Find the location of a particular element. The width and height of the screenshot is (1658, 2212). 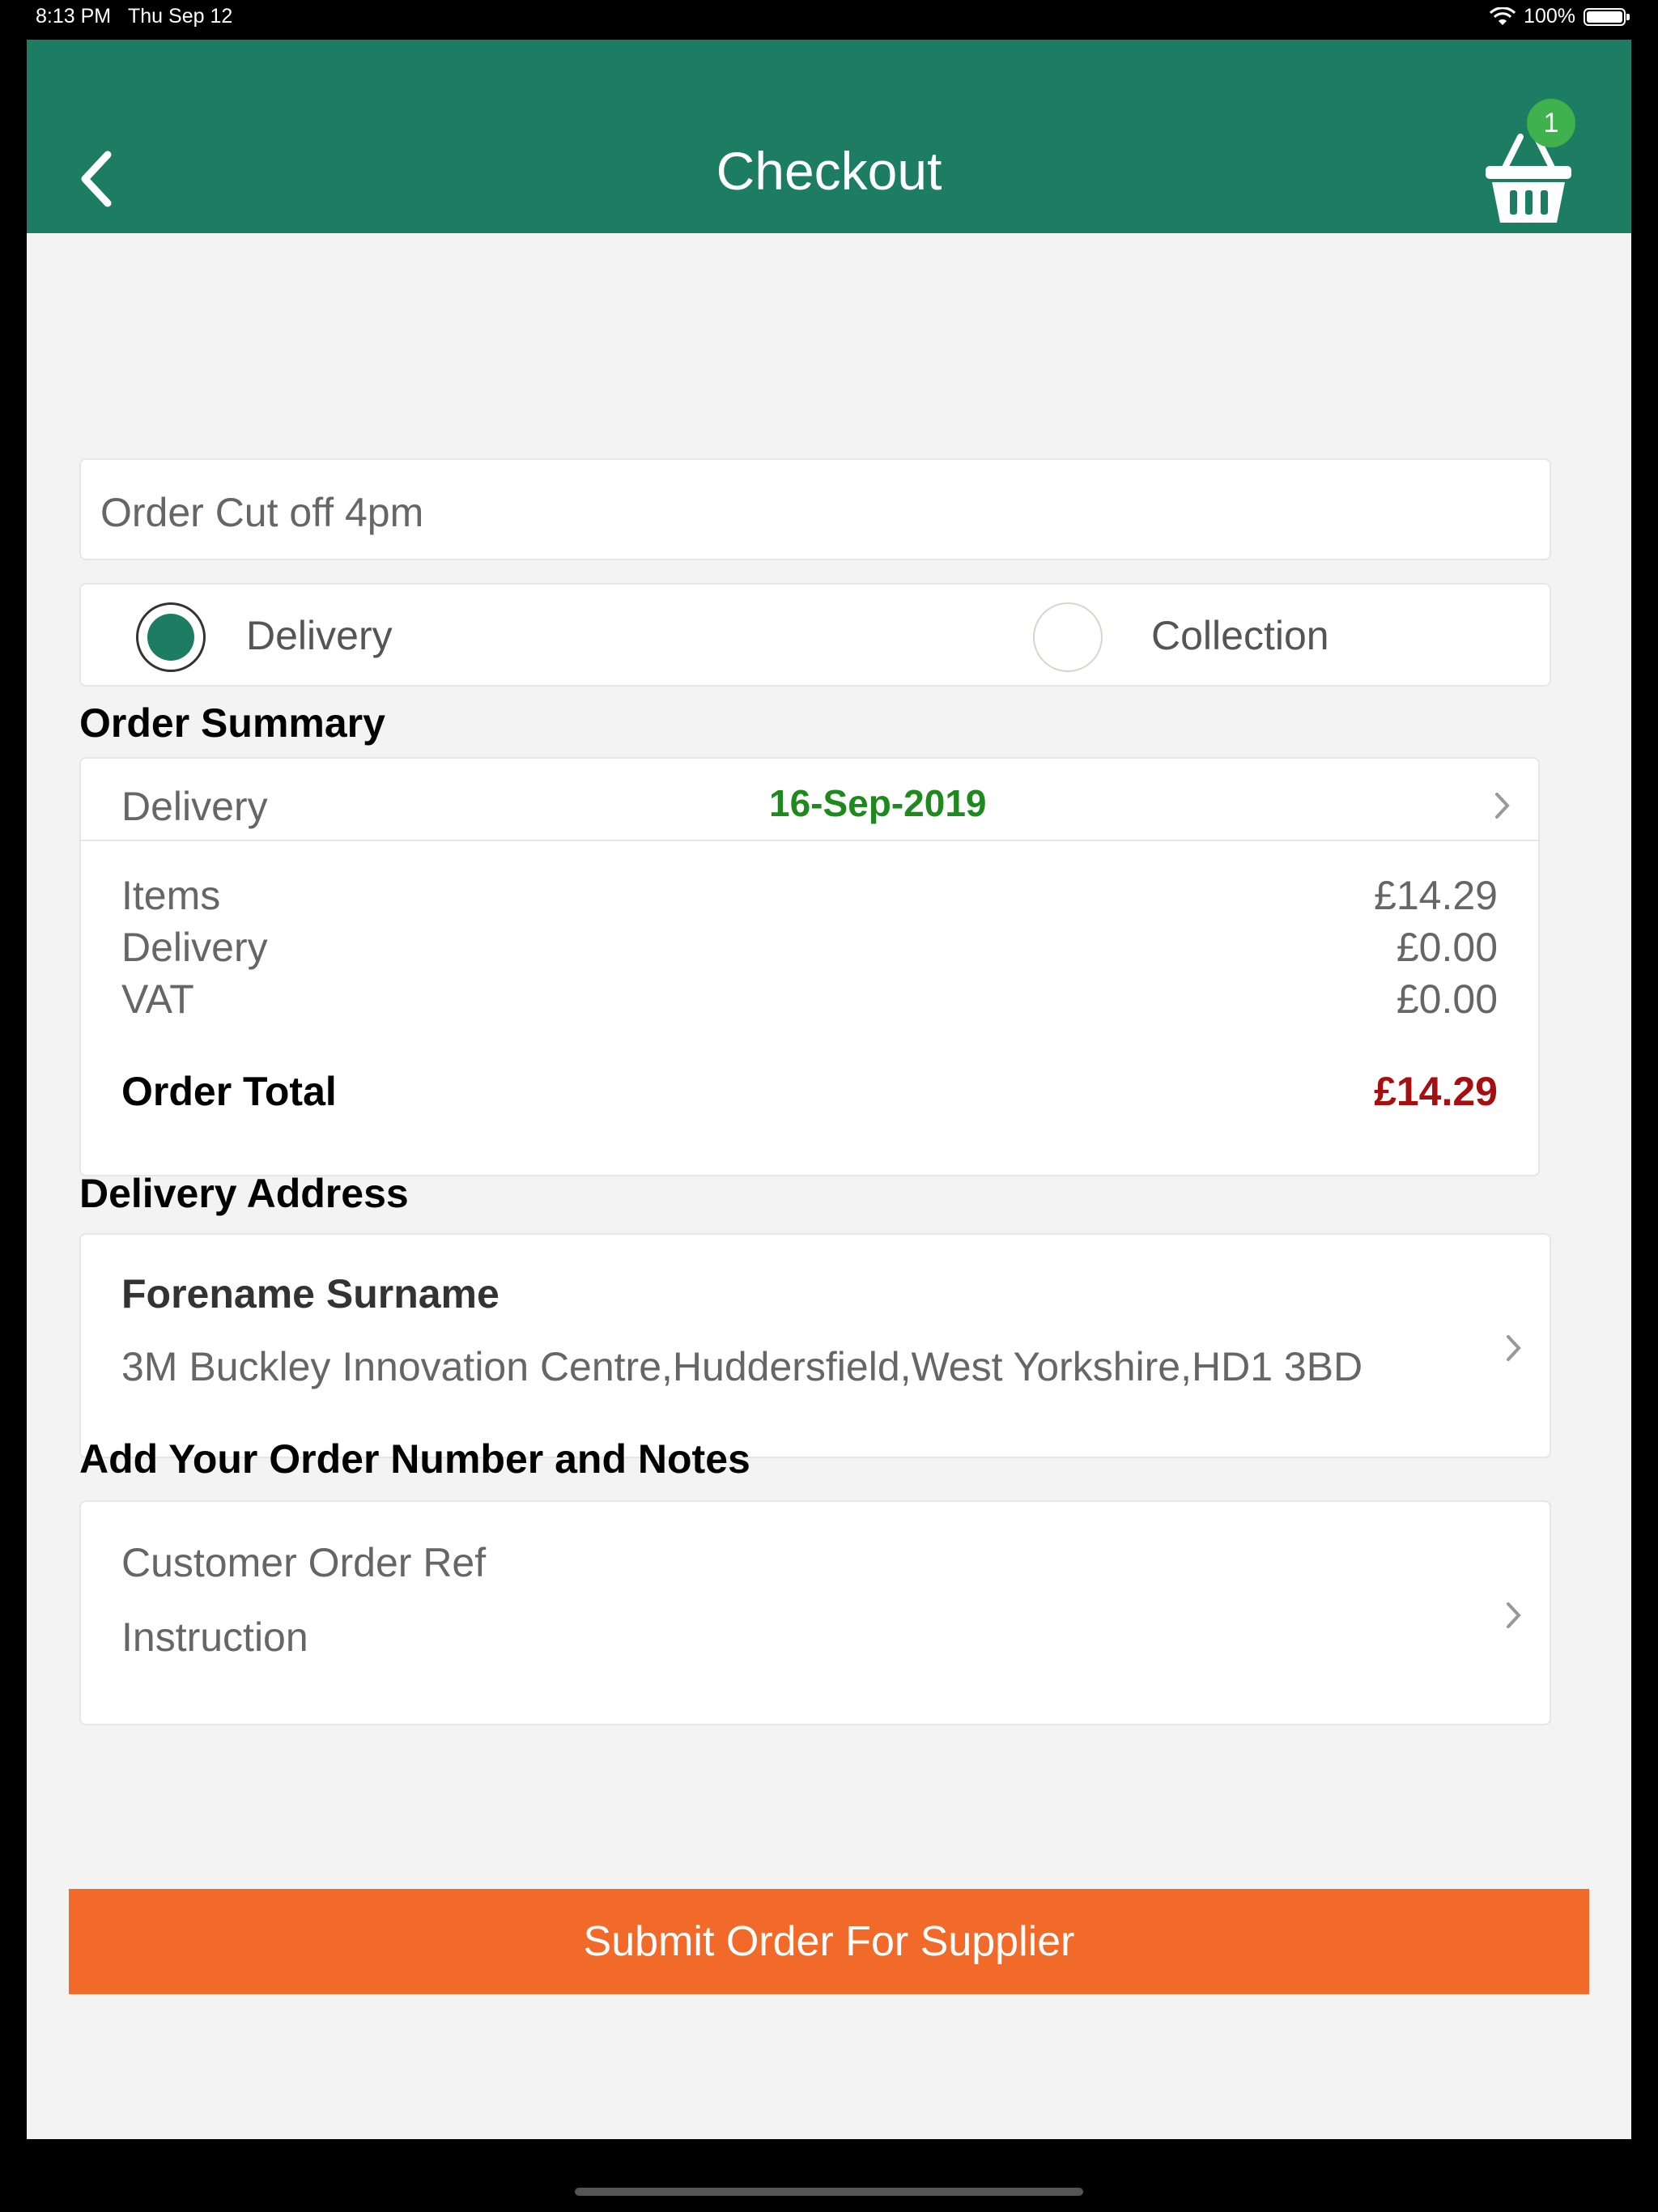

cart-count-badge: 1 is located at coordinates (1551, 123).